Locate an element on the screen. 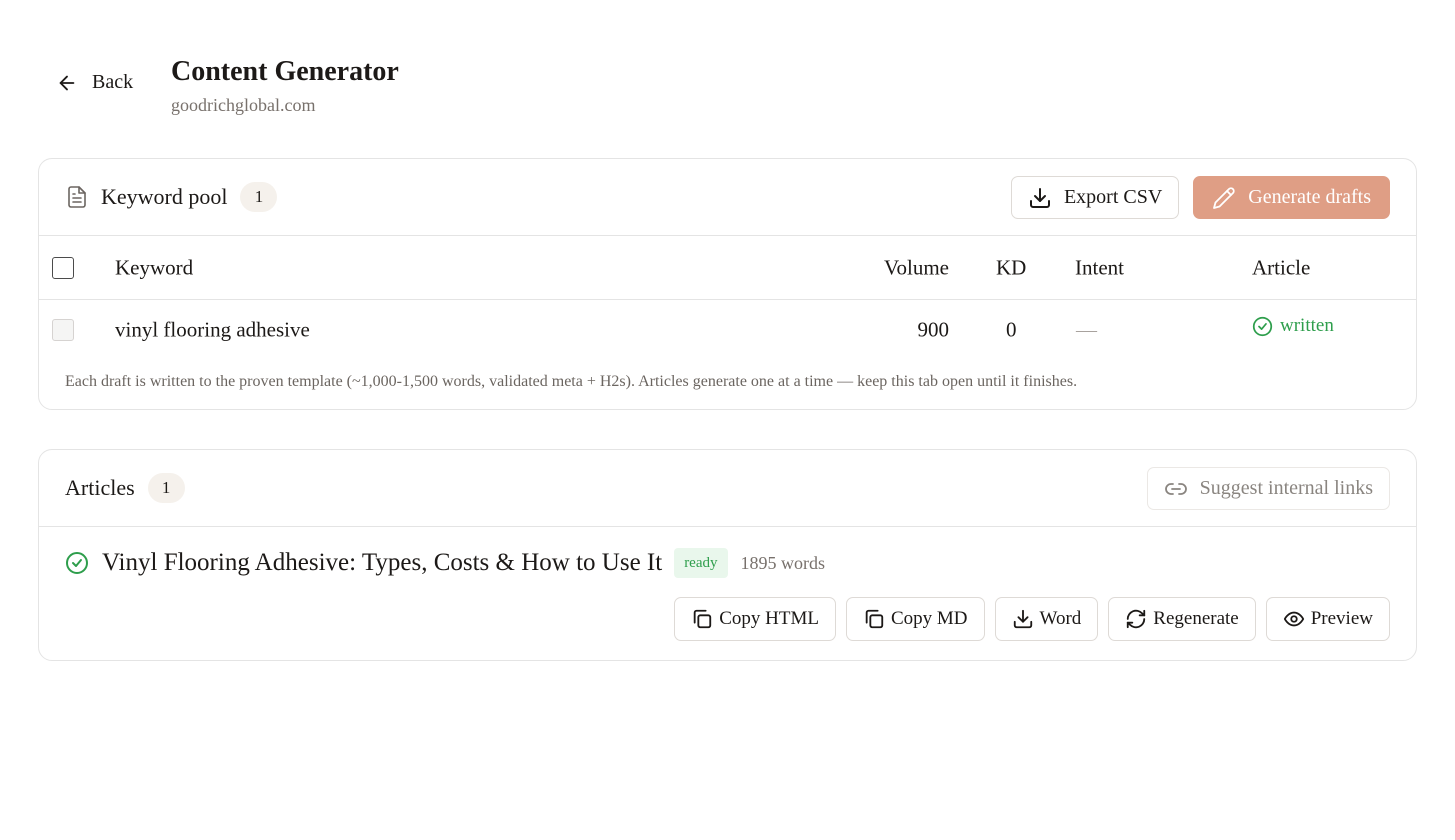 This screenshot has height=840, width=1455. status-badge: ready is located at coordinates (701, 563).